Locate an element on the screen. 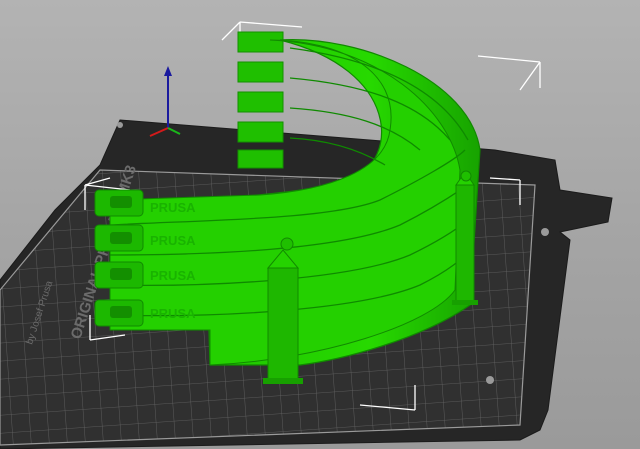 The image size is (640, 449). emboss-text-4: PRUSA is located at coordinates (173, 313).